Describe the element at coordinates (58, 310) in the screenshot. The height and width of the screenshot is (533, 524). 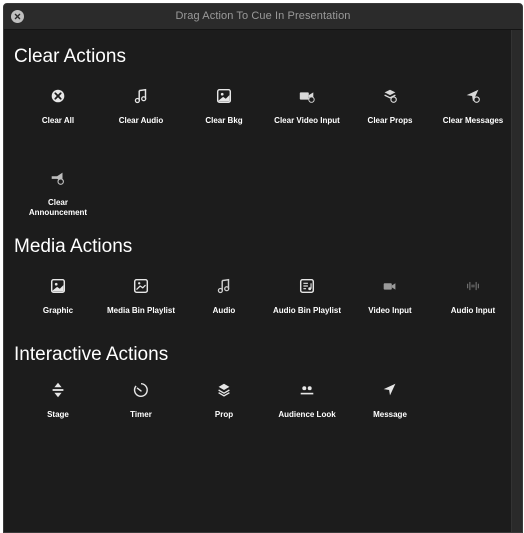
I see `action-label: Graphic` at that location.